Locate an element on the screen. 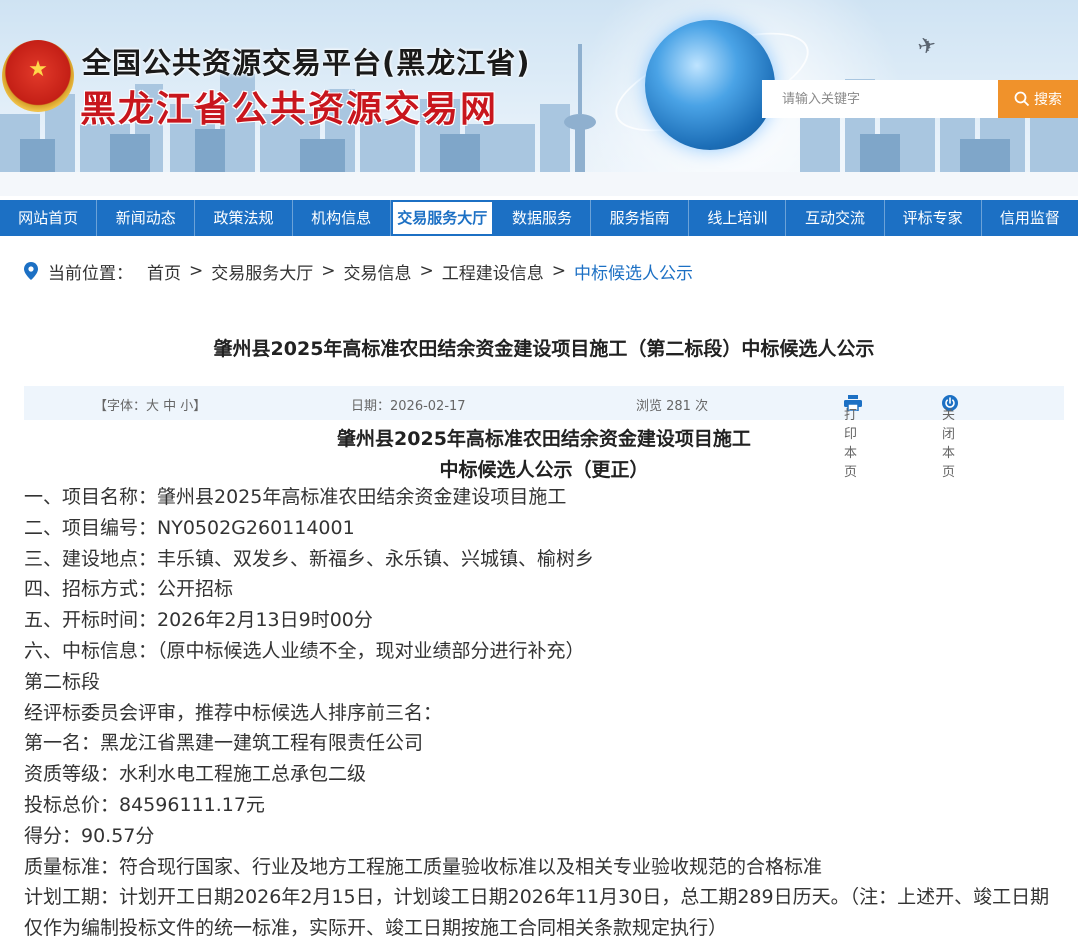 This screenshot has height=950, width=1078. nav-item-news: 新闻动态 is located at coordinates (146, 218).